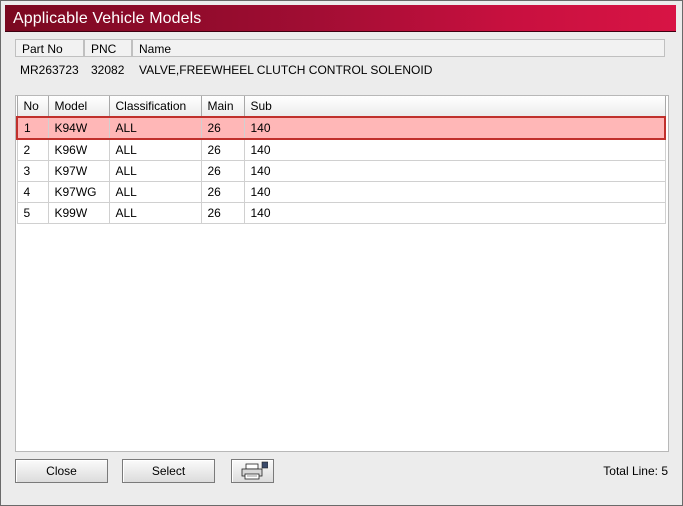  Describe the element at coordinates (454, 107) in the screenshot. I see `column-header-sub: Sub` at that location.